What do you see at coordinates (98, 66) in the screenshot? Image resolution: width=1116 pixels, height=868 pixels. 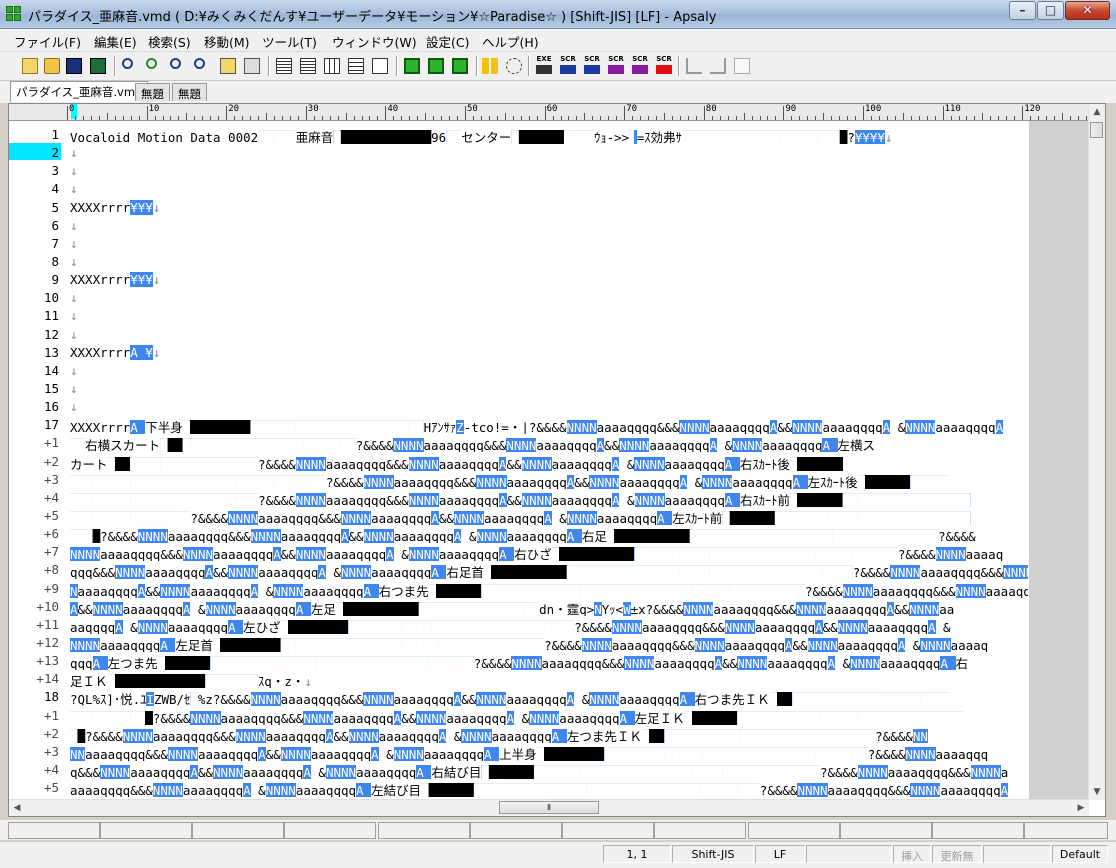 I see `save-as-button` at bounding box center [98, 66].